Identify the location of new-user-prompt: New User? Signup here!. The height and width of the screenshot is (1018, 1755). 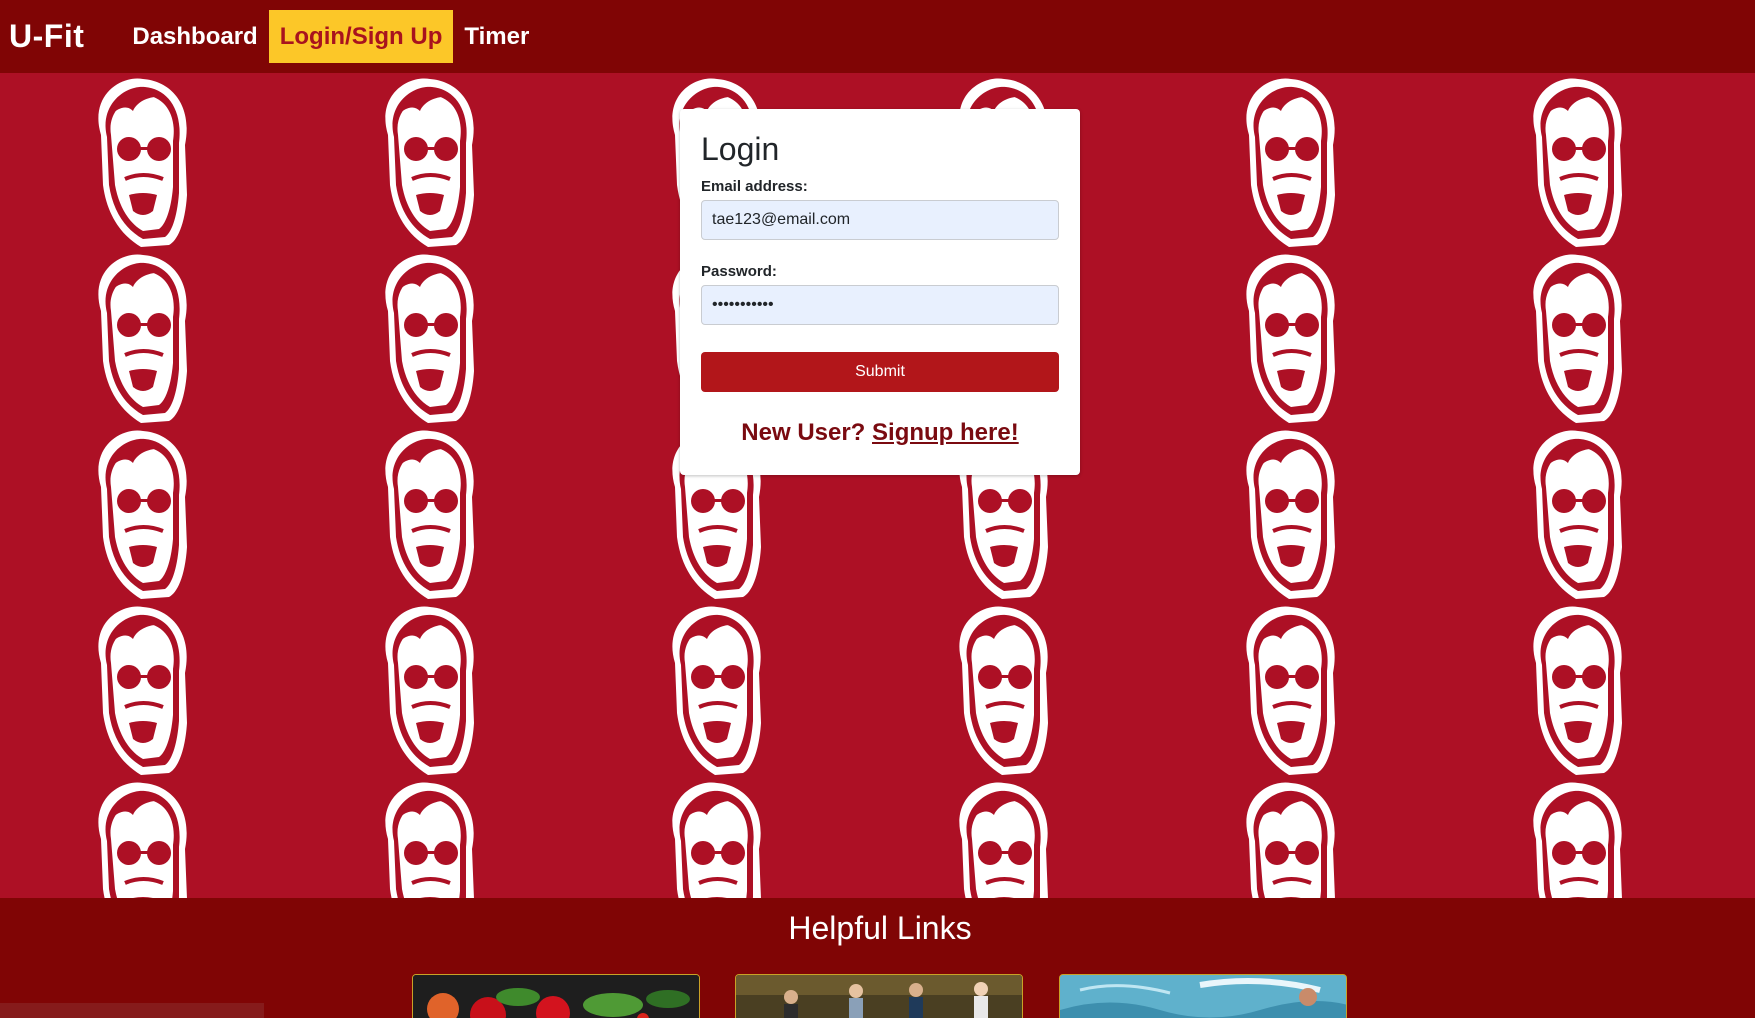
(880, 433).